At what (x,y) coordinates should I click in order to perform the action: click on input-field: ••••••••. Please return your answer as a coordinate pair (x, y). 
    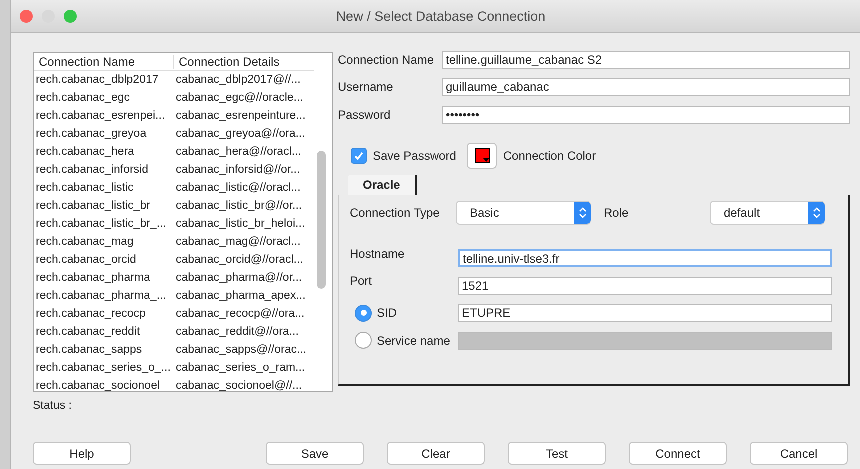
    Looking at the image, I should click on (646, 115).